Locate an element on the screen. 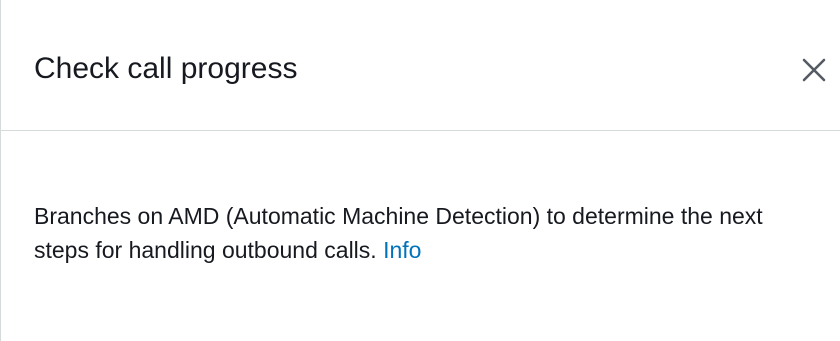 The image size is (840, 341). info-link: Info is located at coordinates (402, 250).